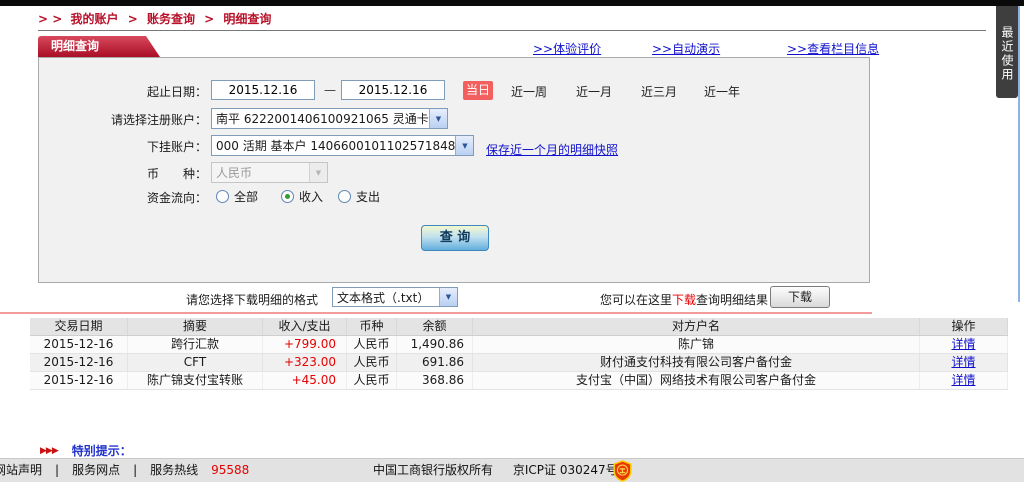  What do you see at coordinates (21, 470) in the screenshot?
I see `site-statement-link: 网站声明` at bounding box center [21, 470].